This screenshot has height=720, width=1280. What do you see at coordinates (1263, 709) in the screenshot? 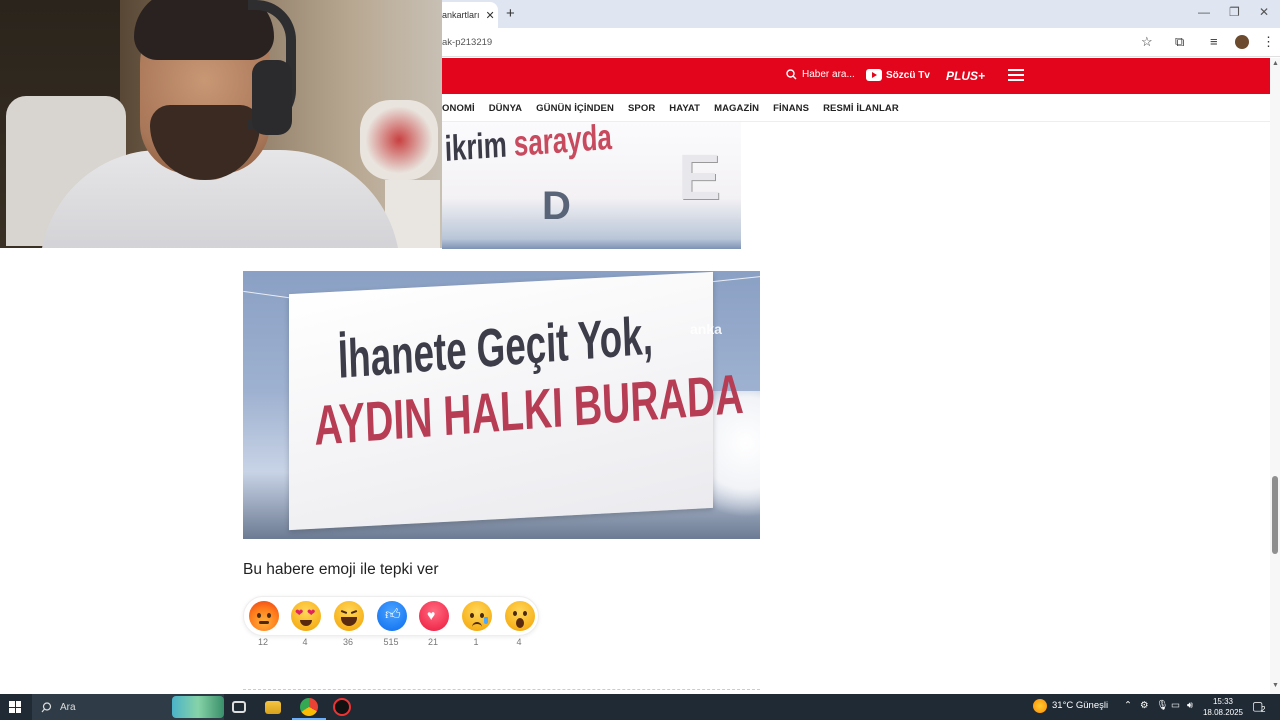
I see `notification-count: 2` at bounding box center [1263, 709].